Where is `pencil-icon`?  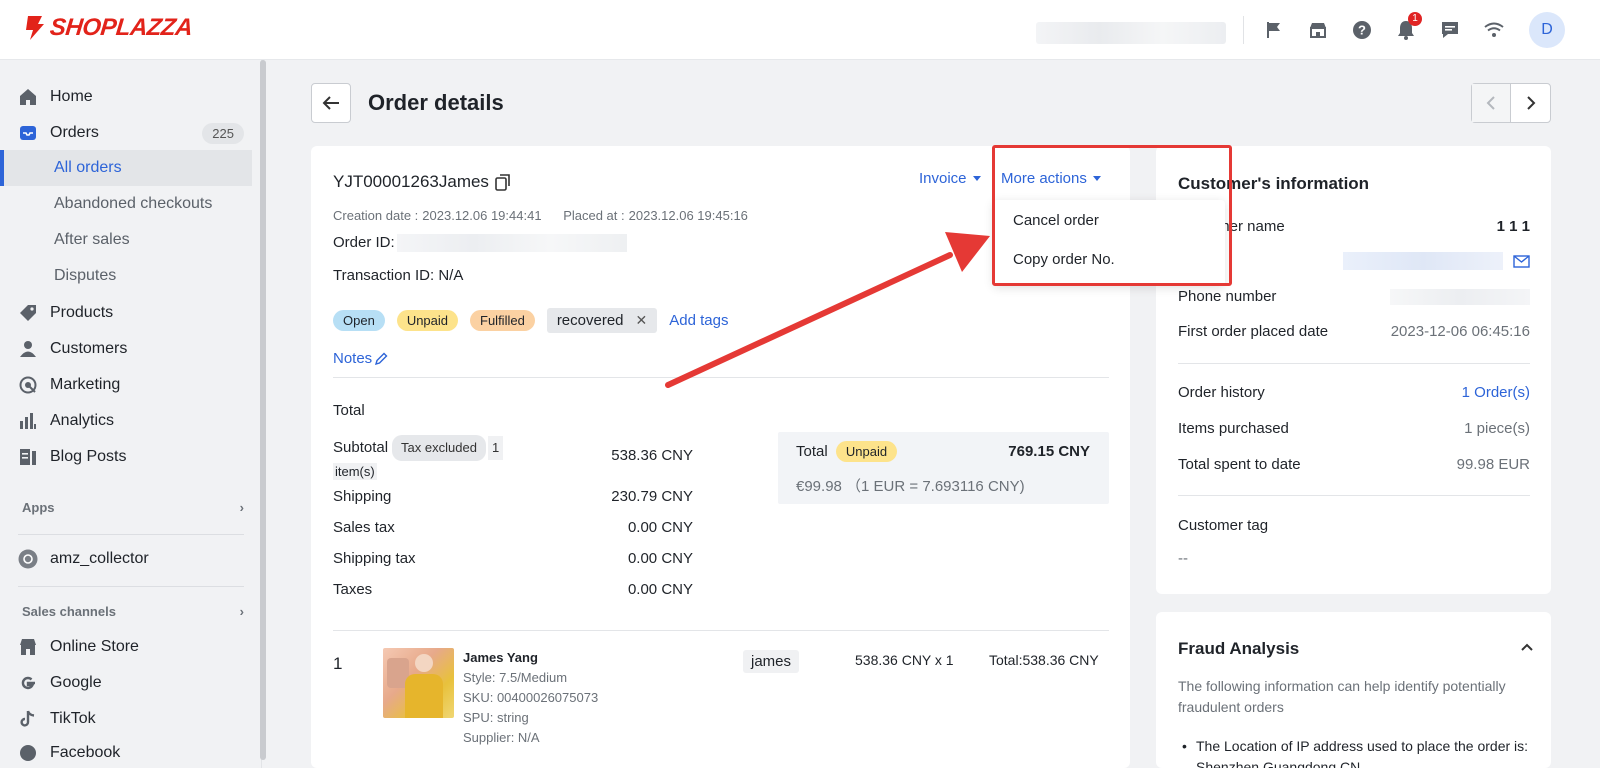
pencil-icon is located at coordinates (381, 358).